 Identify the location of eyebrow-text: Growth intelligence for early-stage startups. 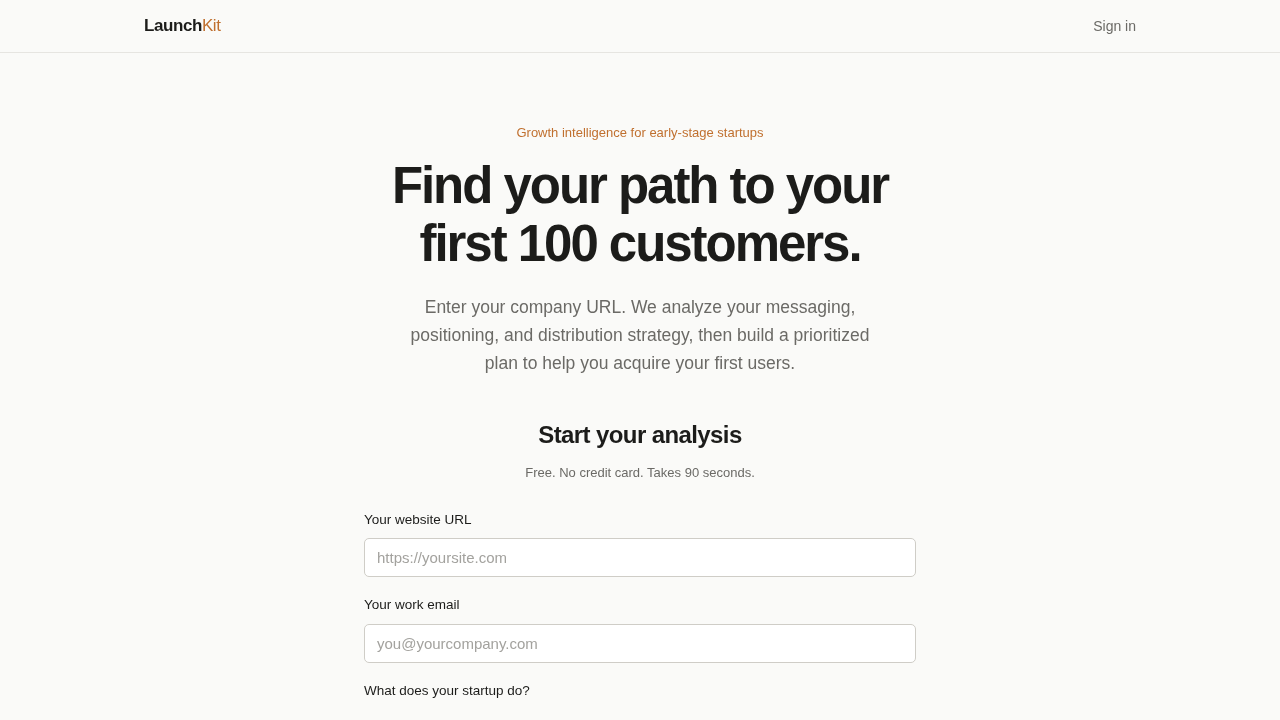
(640, 133).